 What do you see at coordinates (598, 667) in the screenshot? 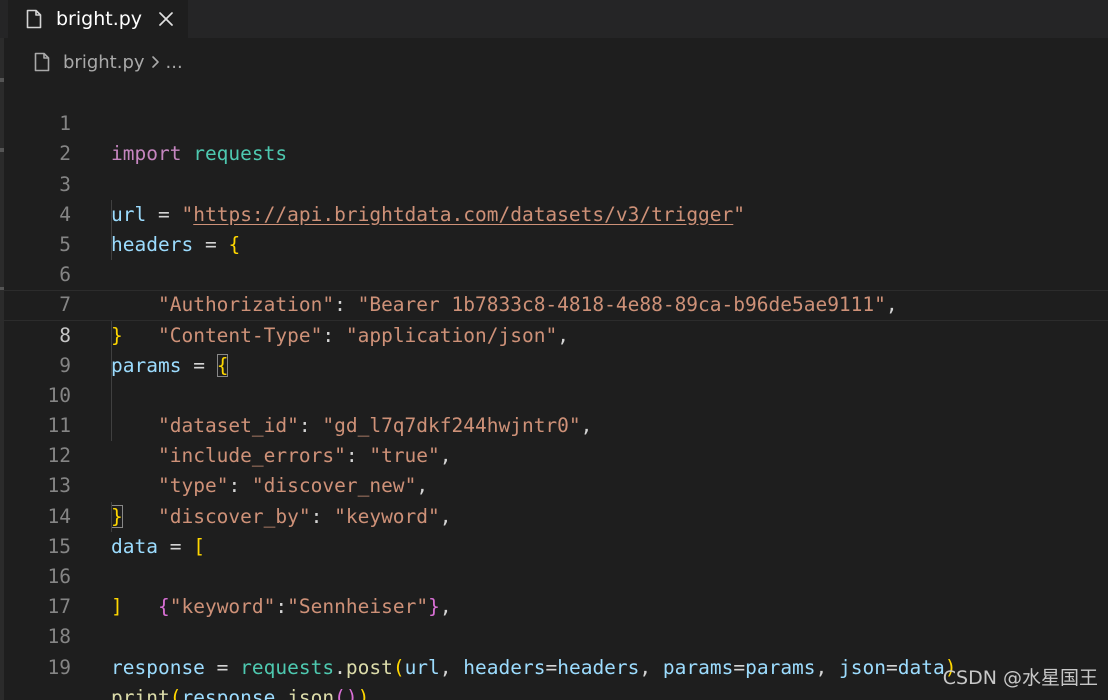
I see `variable-headers: headers` at bounding box center [598, 667].